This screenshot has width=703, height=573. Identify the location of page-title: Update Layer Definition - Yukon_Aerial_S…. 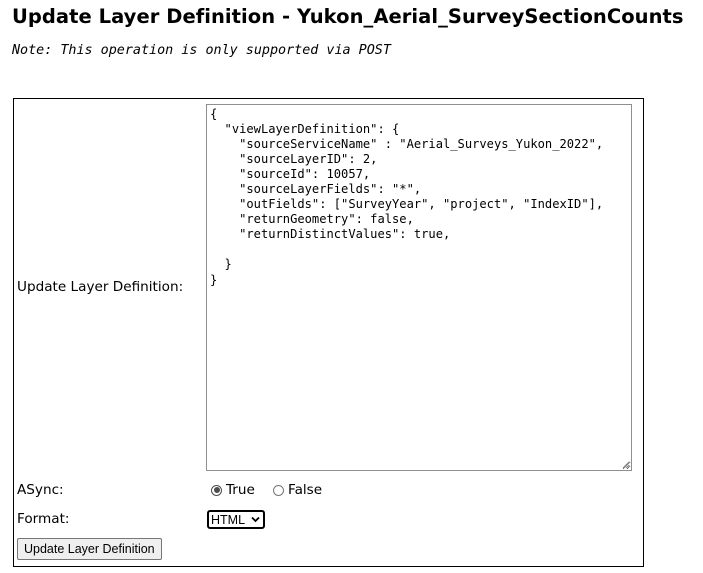
(348, 16).